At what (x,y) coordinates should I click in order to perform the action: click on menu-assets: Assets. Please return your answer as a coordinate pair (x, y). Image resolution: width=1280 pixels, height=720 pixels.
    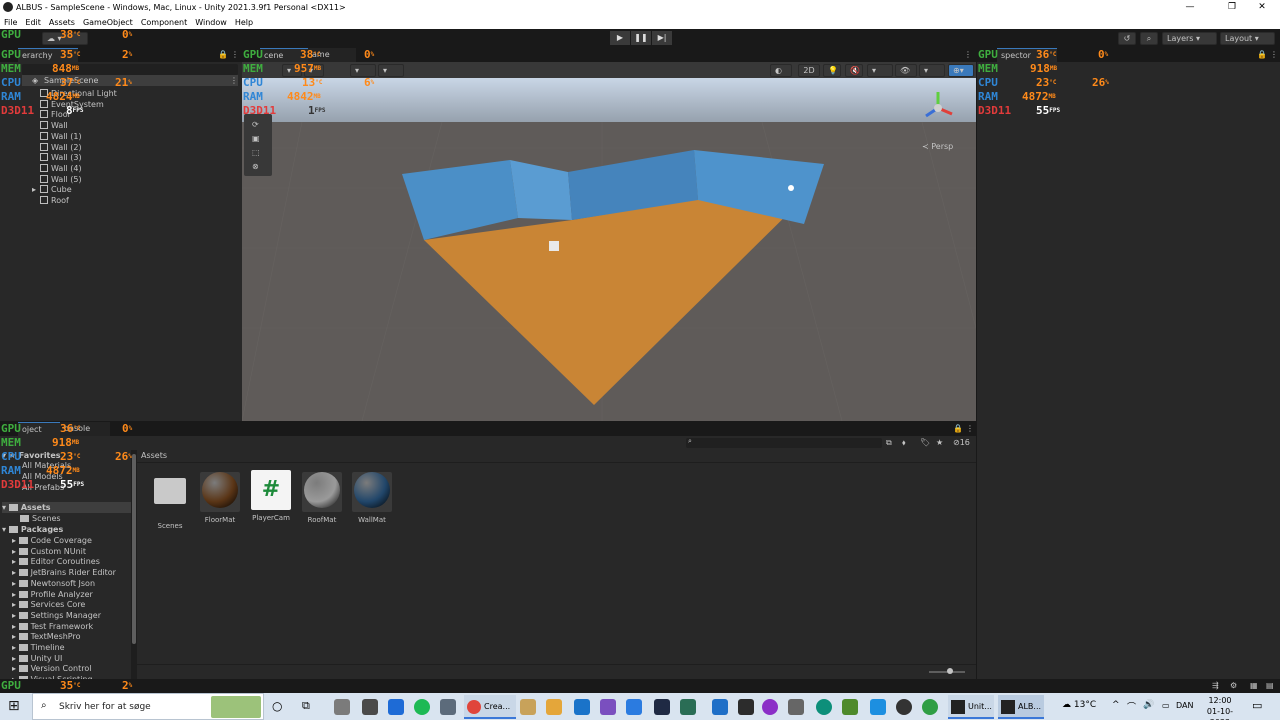
    Looking at the image, I should click on (62, 22).